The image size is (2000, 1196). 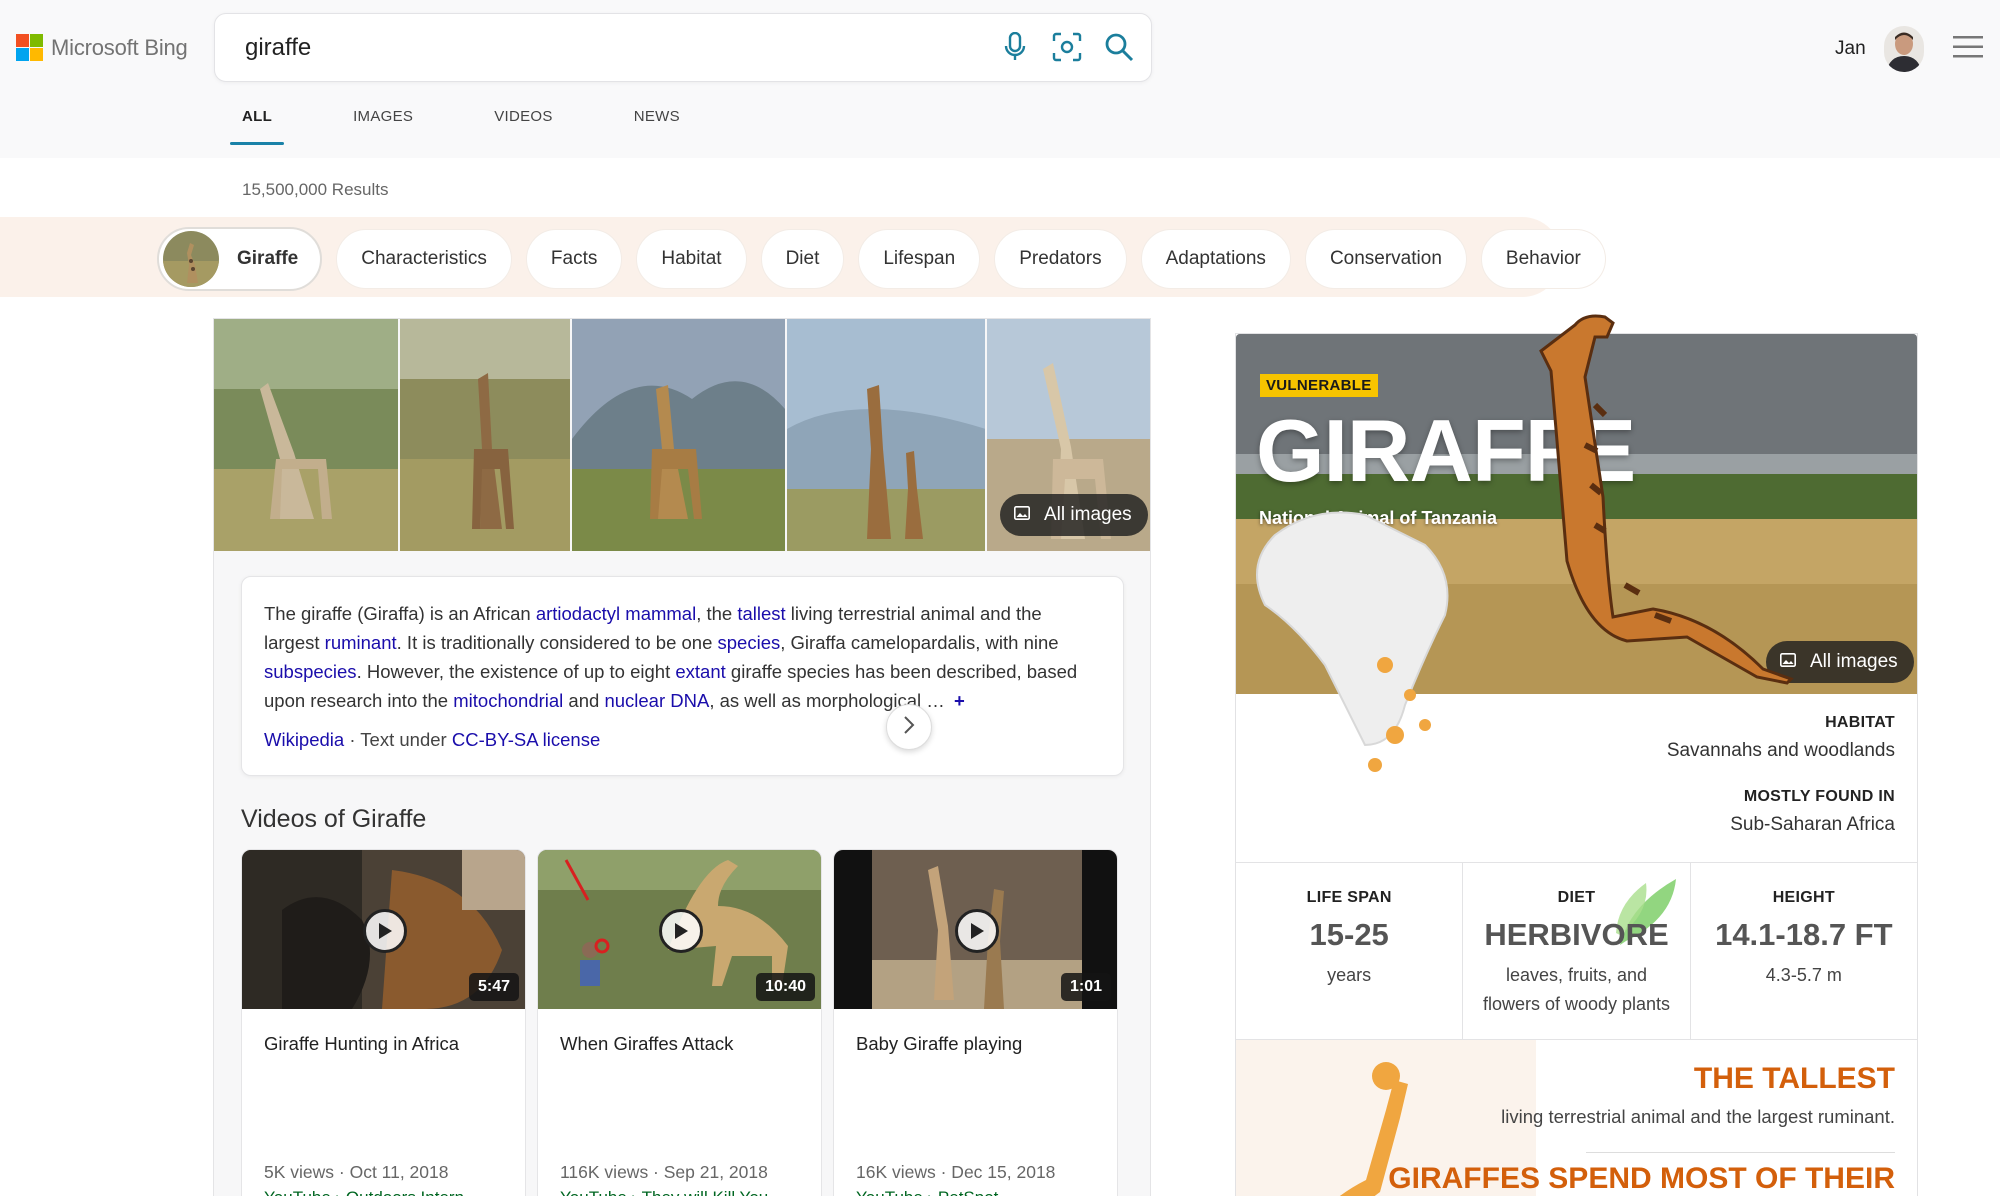 I want to click on avatar, so click(x=1903, y=49).